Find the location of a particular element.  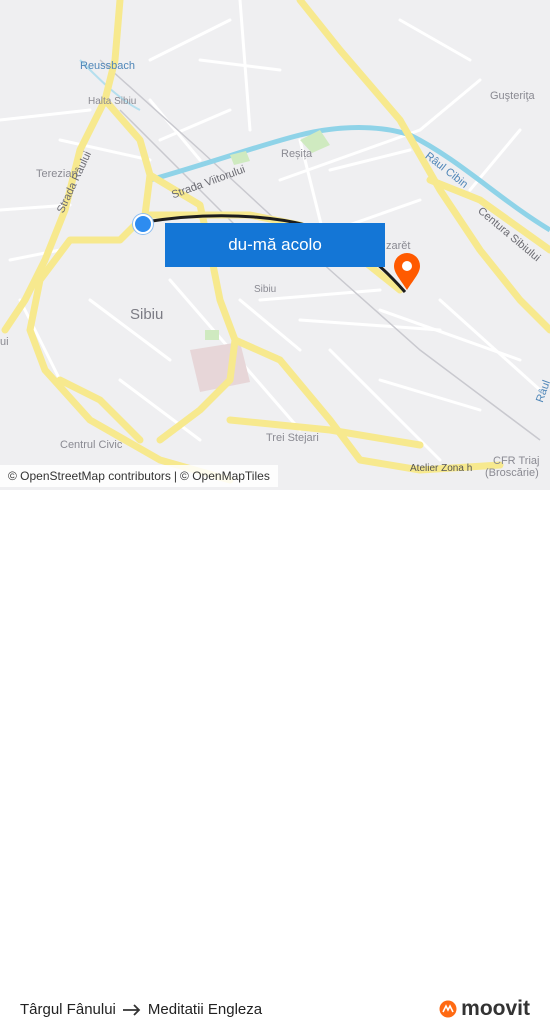

place-label: Reussbach is located at coordinates (108, 66).